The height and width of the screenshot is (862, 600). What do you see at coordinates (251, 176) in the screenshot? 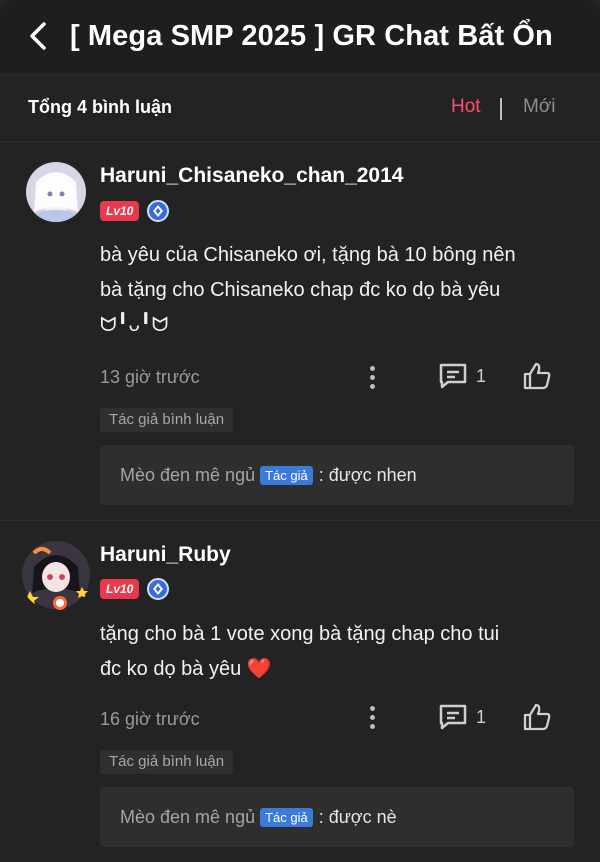
I see `comment-username: Haruni_Chisaneko_chan_2014` at bounding box center [251, 176].